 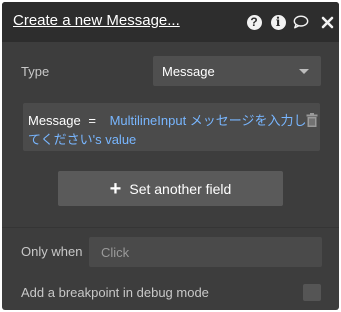 I want to click on set-another-field-label: Set another field, so click(x=180, y=188).